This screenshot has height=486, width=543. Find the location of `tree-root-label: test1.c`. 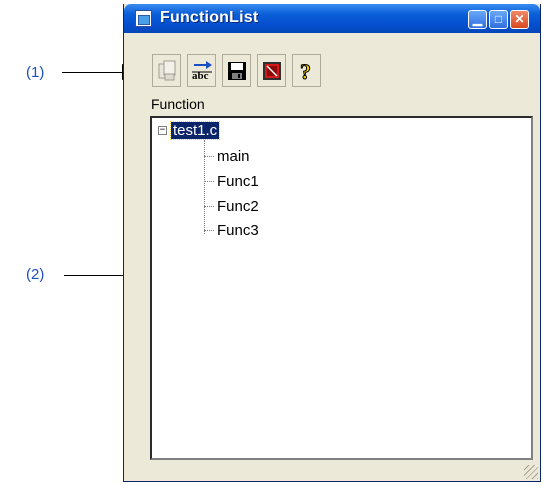

tree-root-label: test1.c is located at coordinates (195, 130).